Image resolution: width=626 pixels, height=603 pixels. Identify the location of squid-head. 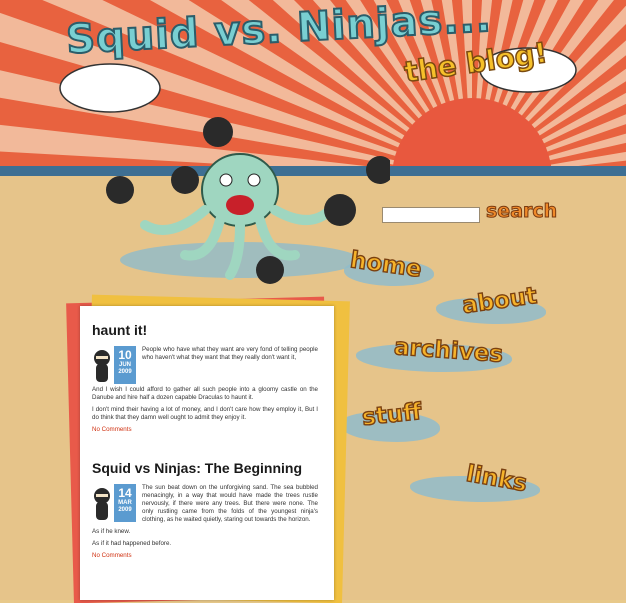
(240, 190).